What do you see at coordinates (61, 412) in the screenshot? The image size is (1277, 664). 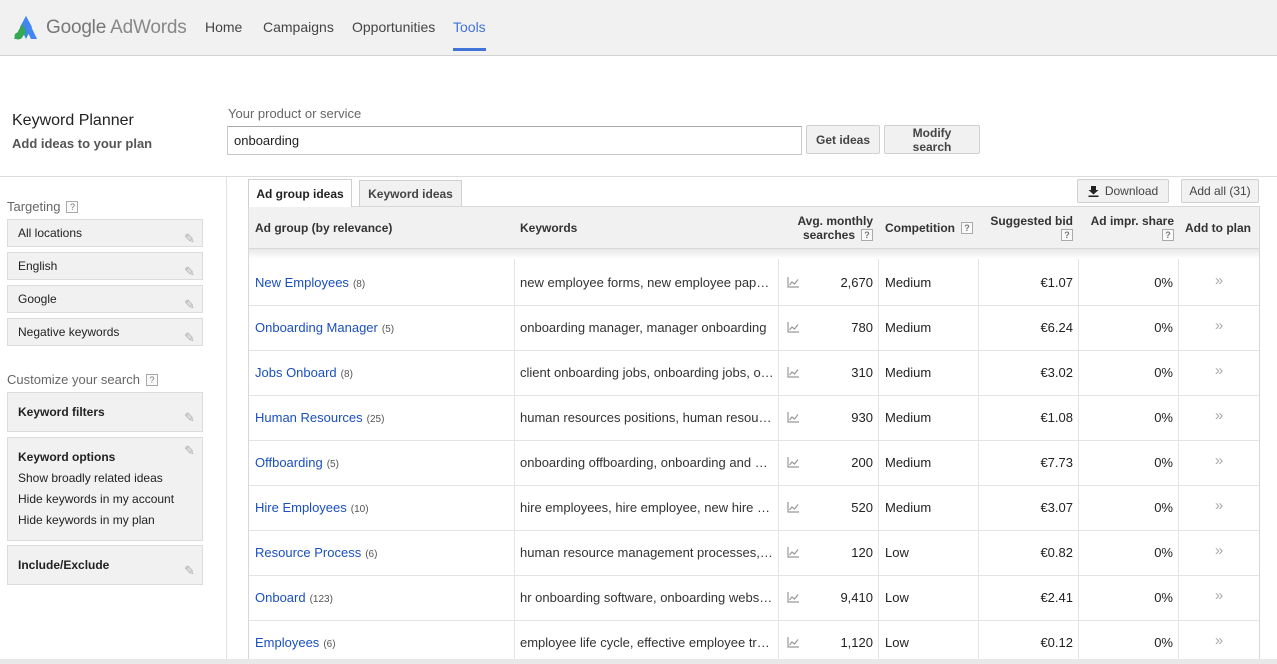 I see `keyword-filters-label: Keyword filters` at bounding box center [61, 412].